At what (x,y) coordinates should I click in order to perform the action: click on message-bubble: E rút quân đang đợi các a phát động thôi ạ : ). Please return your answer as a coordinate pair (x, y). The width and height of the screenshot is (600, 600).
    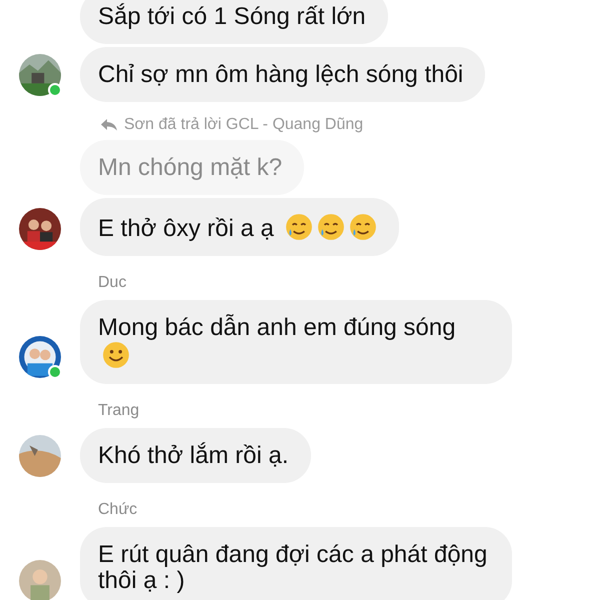
    Looking at the image, I should click on (296, 563).